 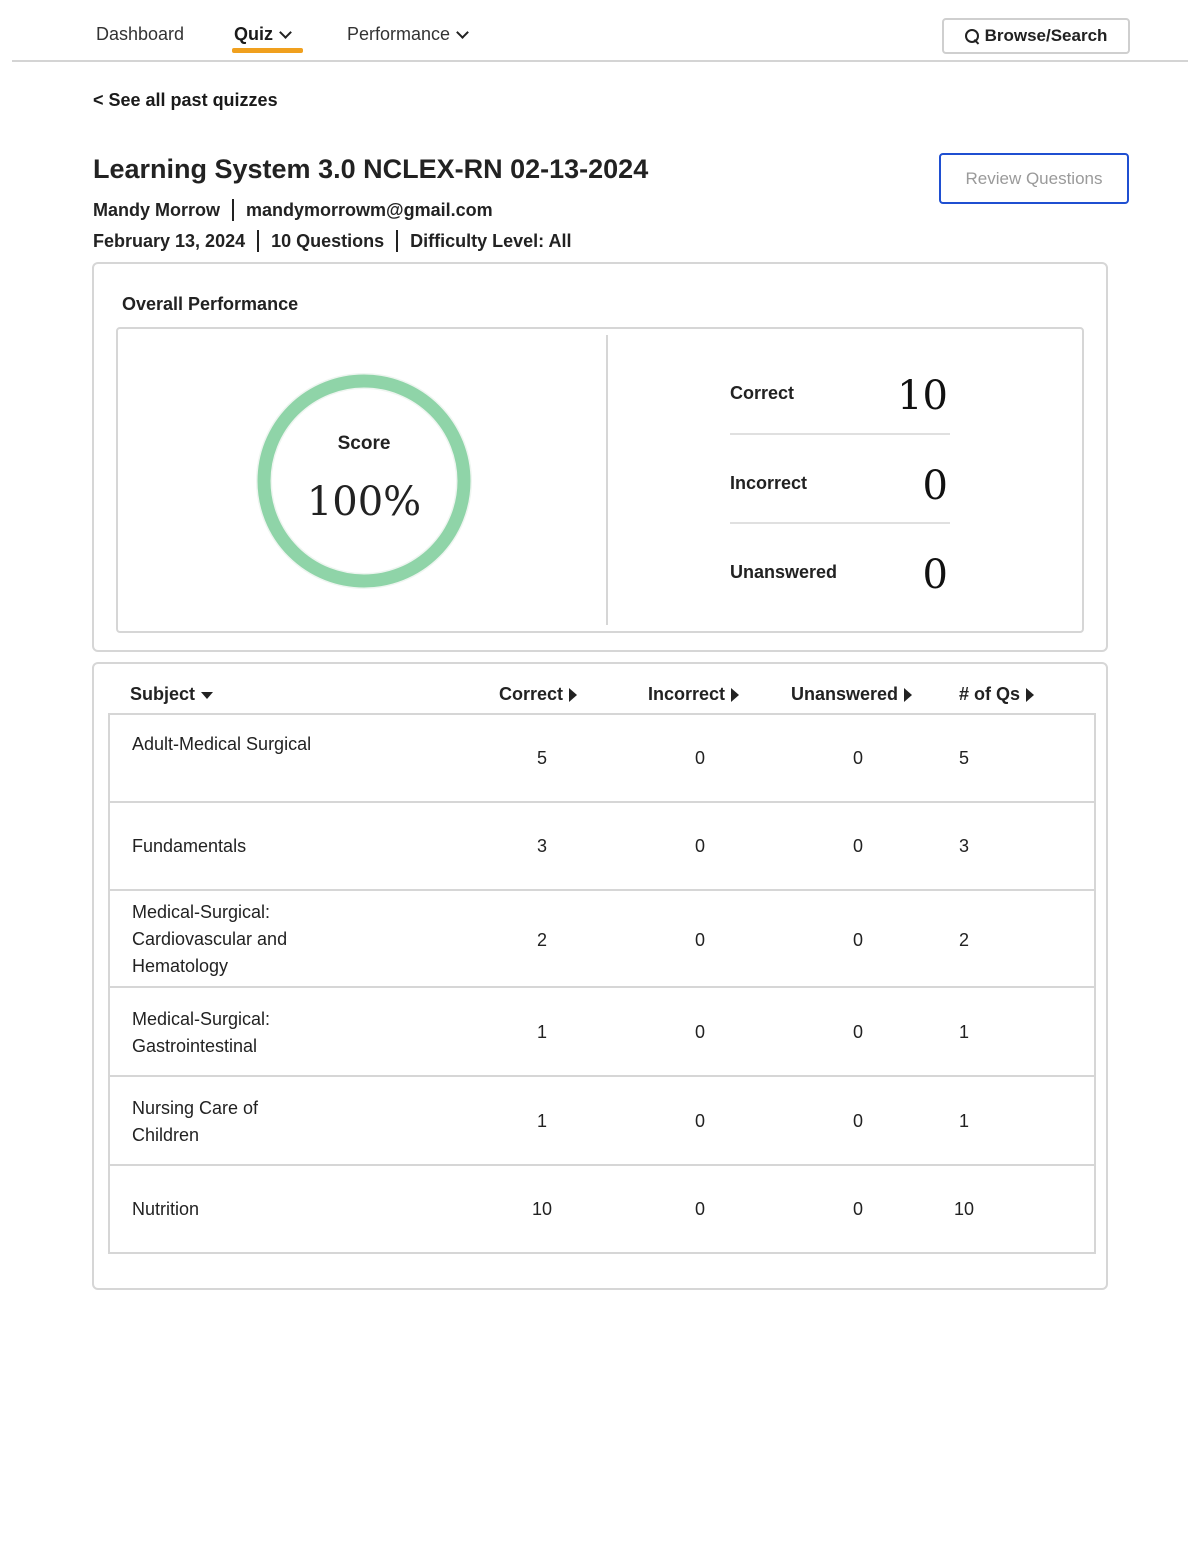 What do you see at coordinates (267, 50) in the screenshot?
I see `active-tab-indicator` at bounding box center [267, 50].